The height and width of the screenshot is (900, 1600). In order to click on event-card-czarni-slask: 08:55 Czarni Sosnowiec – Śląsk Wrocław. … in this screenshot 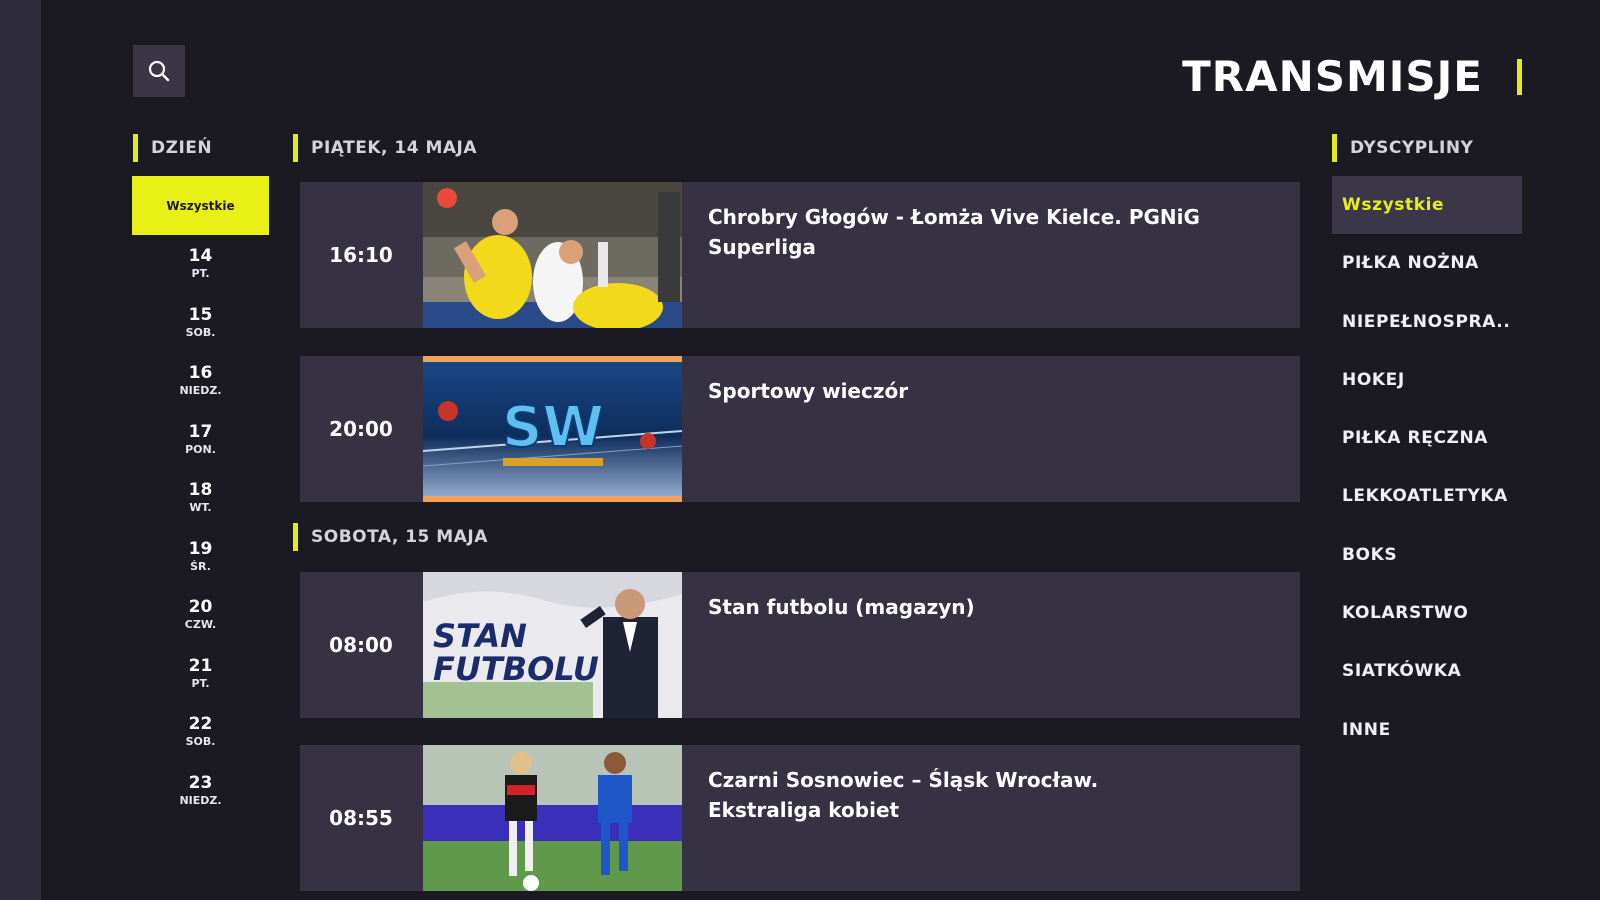, I will do `click(800, 818)`.